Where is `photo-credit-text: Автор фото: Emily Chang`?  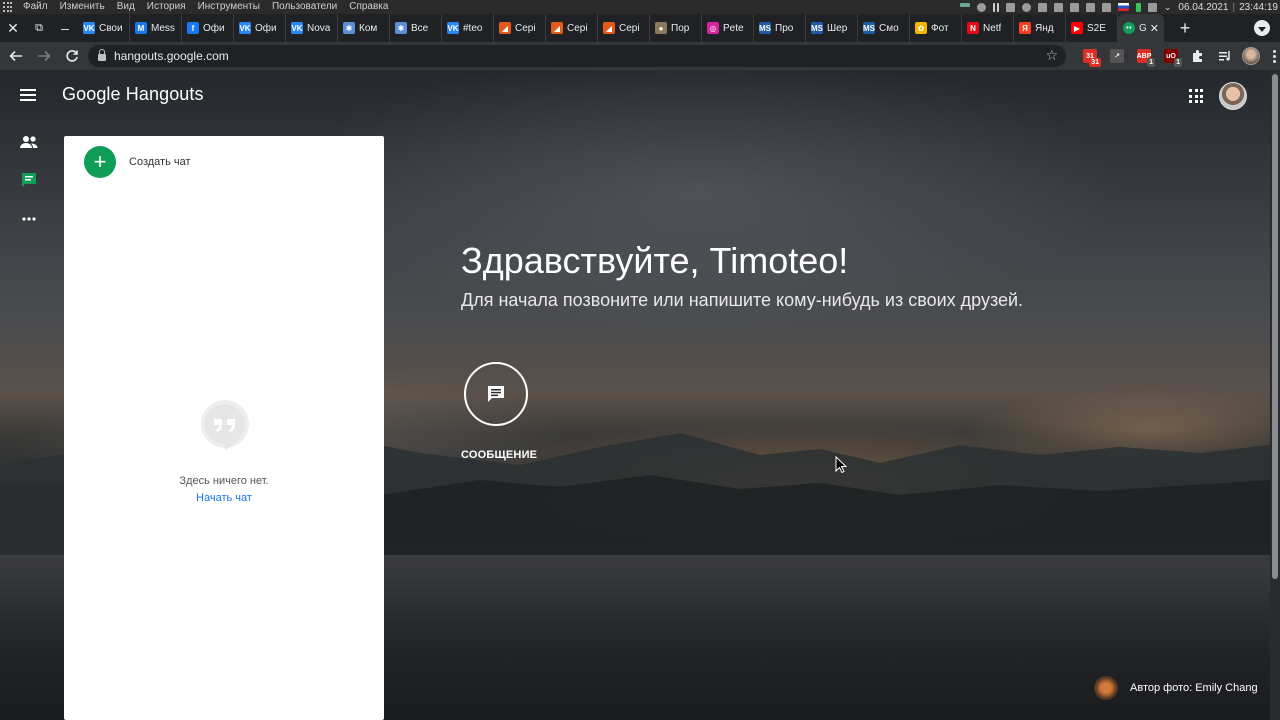 photo-credit-text: Автор фото: Emily Chang is located at coordinates (1194, 688).